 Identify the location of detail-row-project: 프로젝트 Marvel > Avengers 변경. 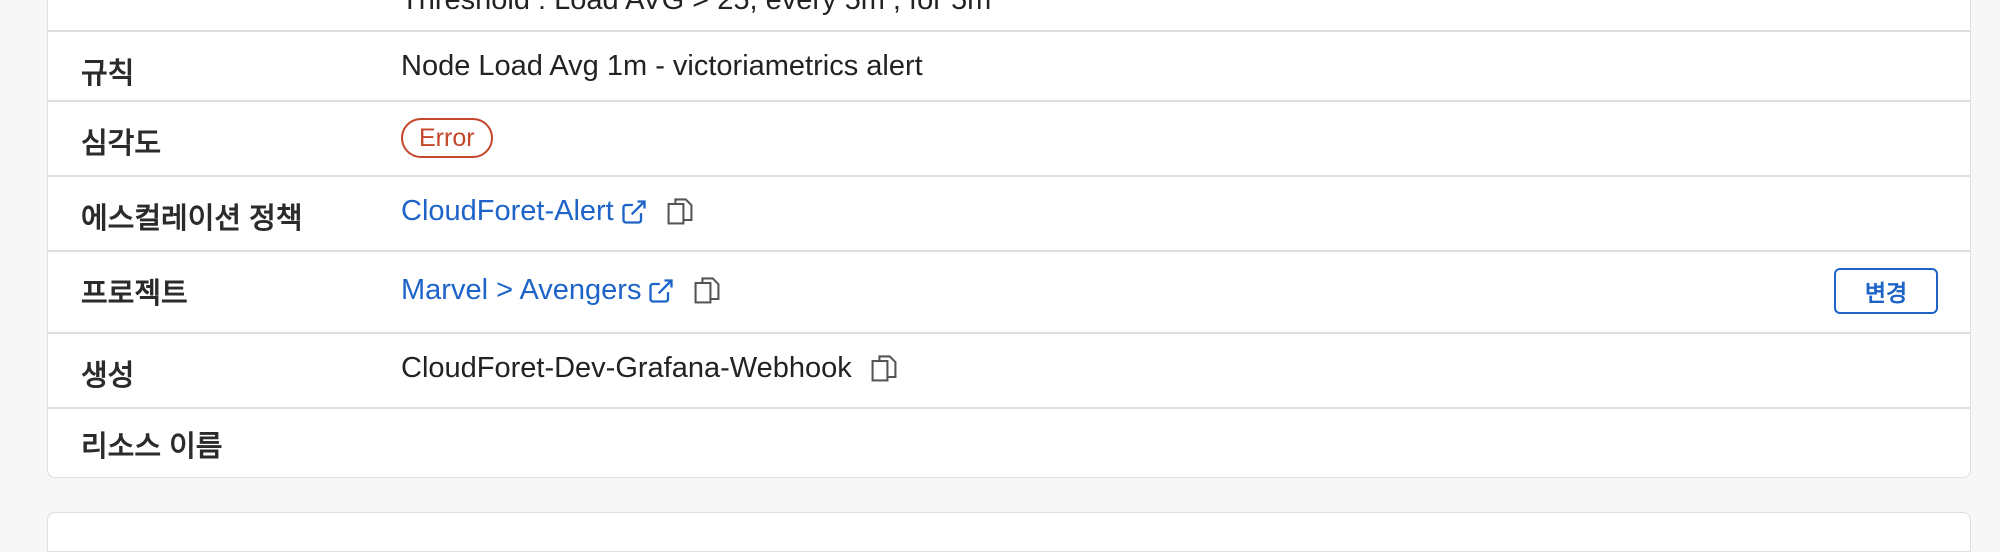
(1009, 293).